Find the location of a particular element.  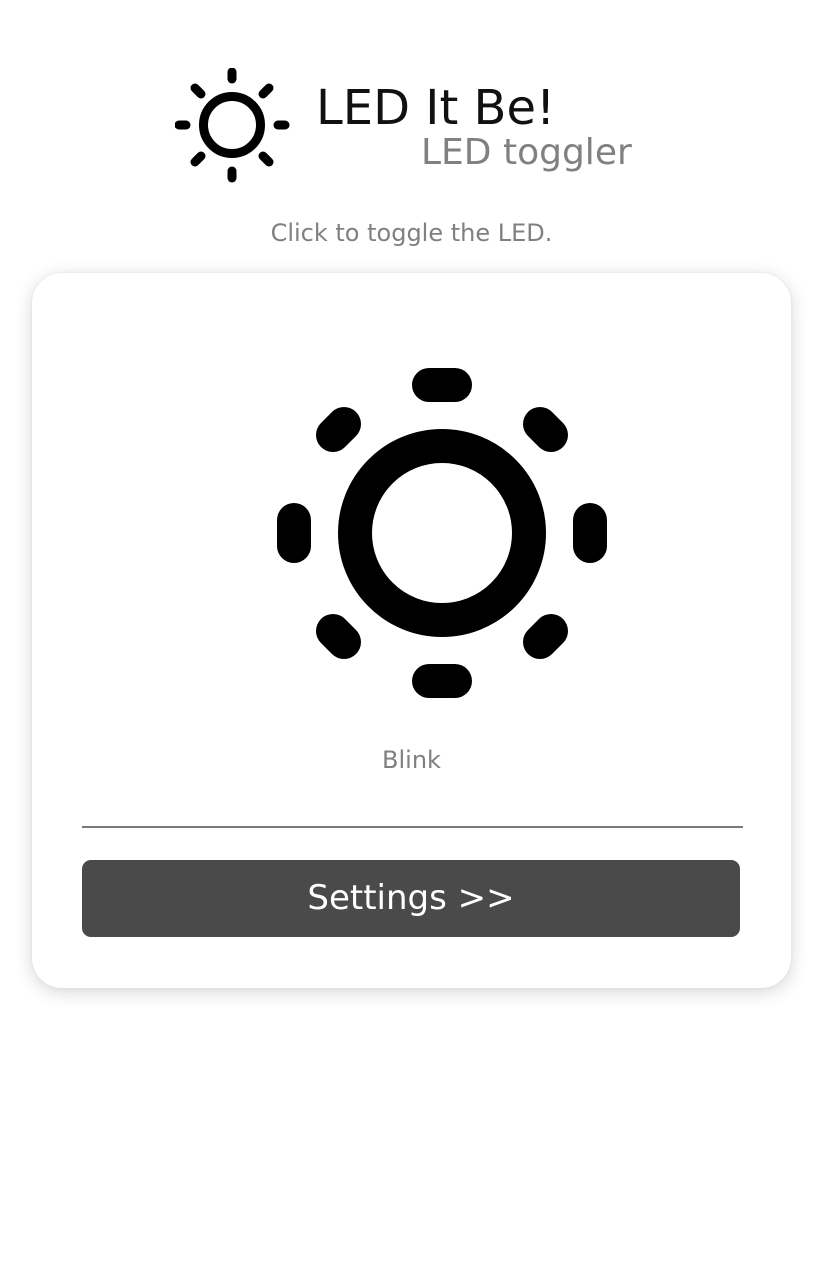

led-mode-label: Blink is located at coordinates (411, 760).